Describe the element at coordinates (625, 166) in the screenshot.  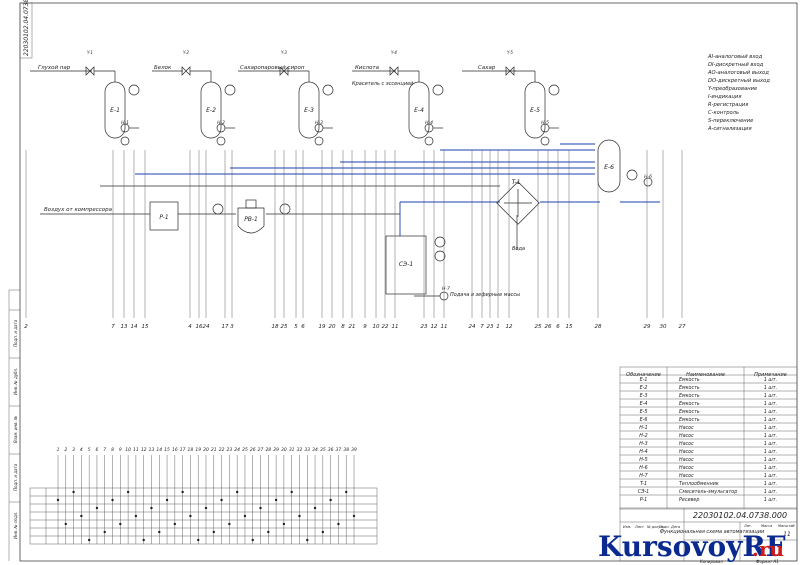
I see `mixer-e6: E-6 H-6` at that location.